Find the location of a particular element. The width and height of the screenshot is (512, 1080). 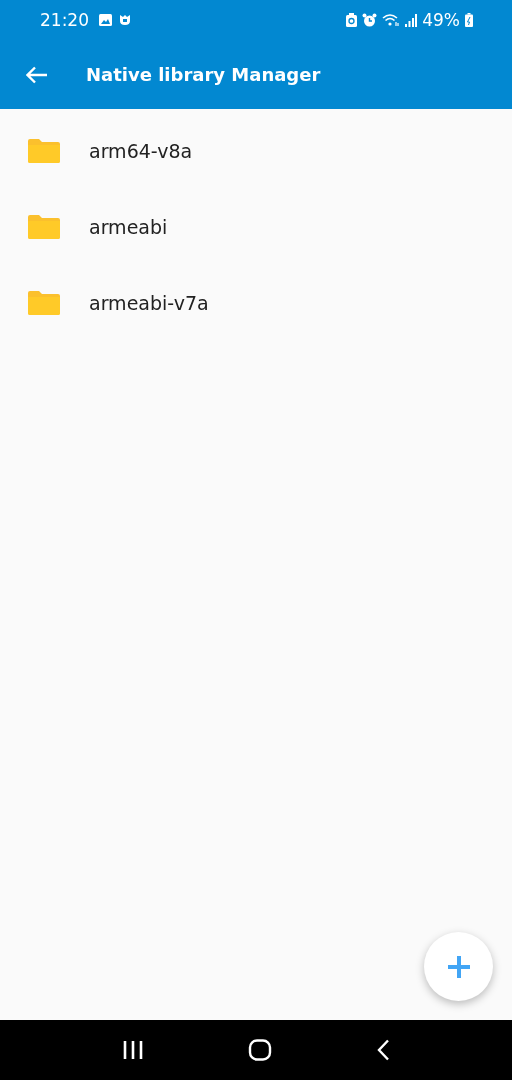

back-button is located at coordinates (37, 74).